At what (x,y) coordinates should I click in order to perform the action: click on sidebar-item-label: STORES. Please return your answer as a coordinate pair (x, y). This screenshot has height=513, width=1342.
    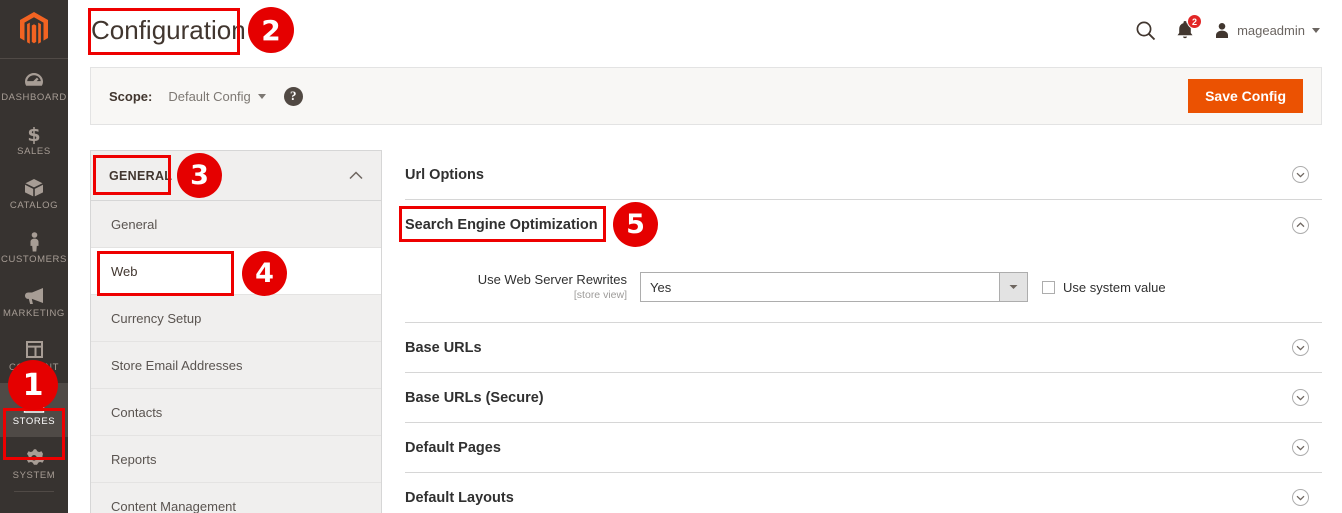
    Looking at the image, I should click on (34, 421).